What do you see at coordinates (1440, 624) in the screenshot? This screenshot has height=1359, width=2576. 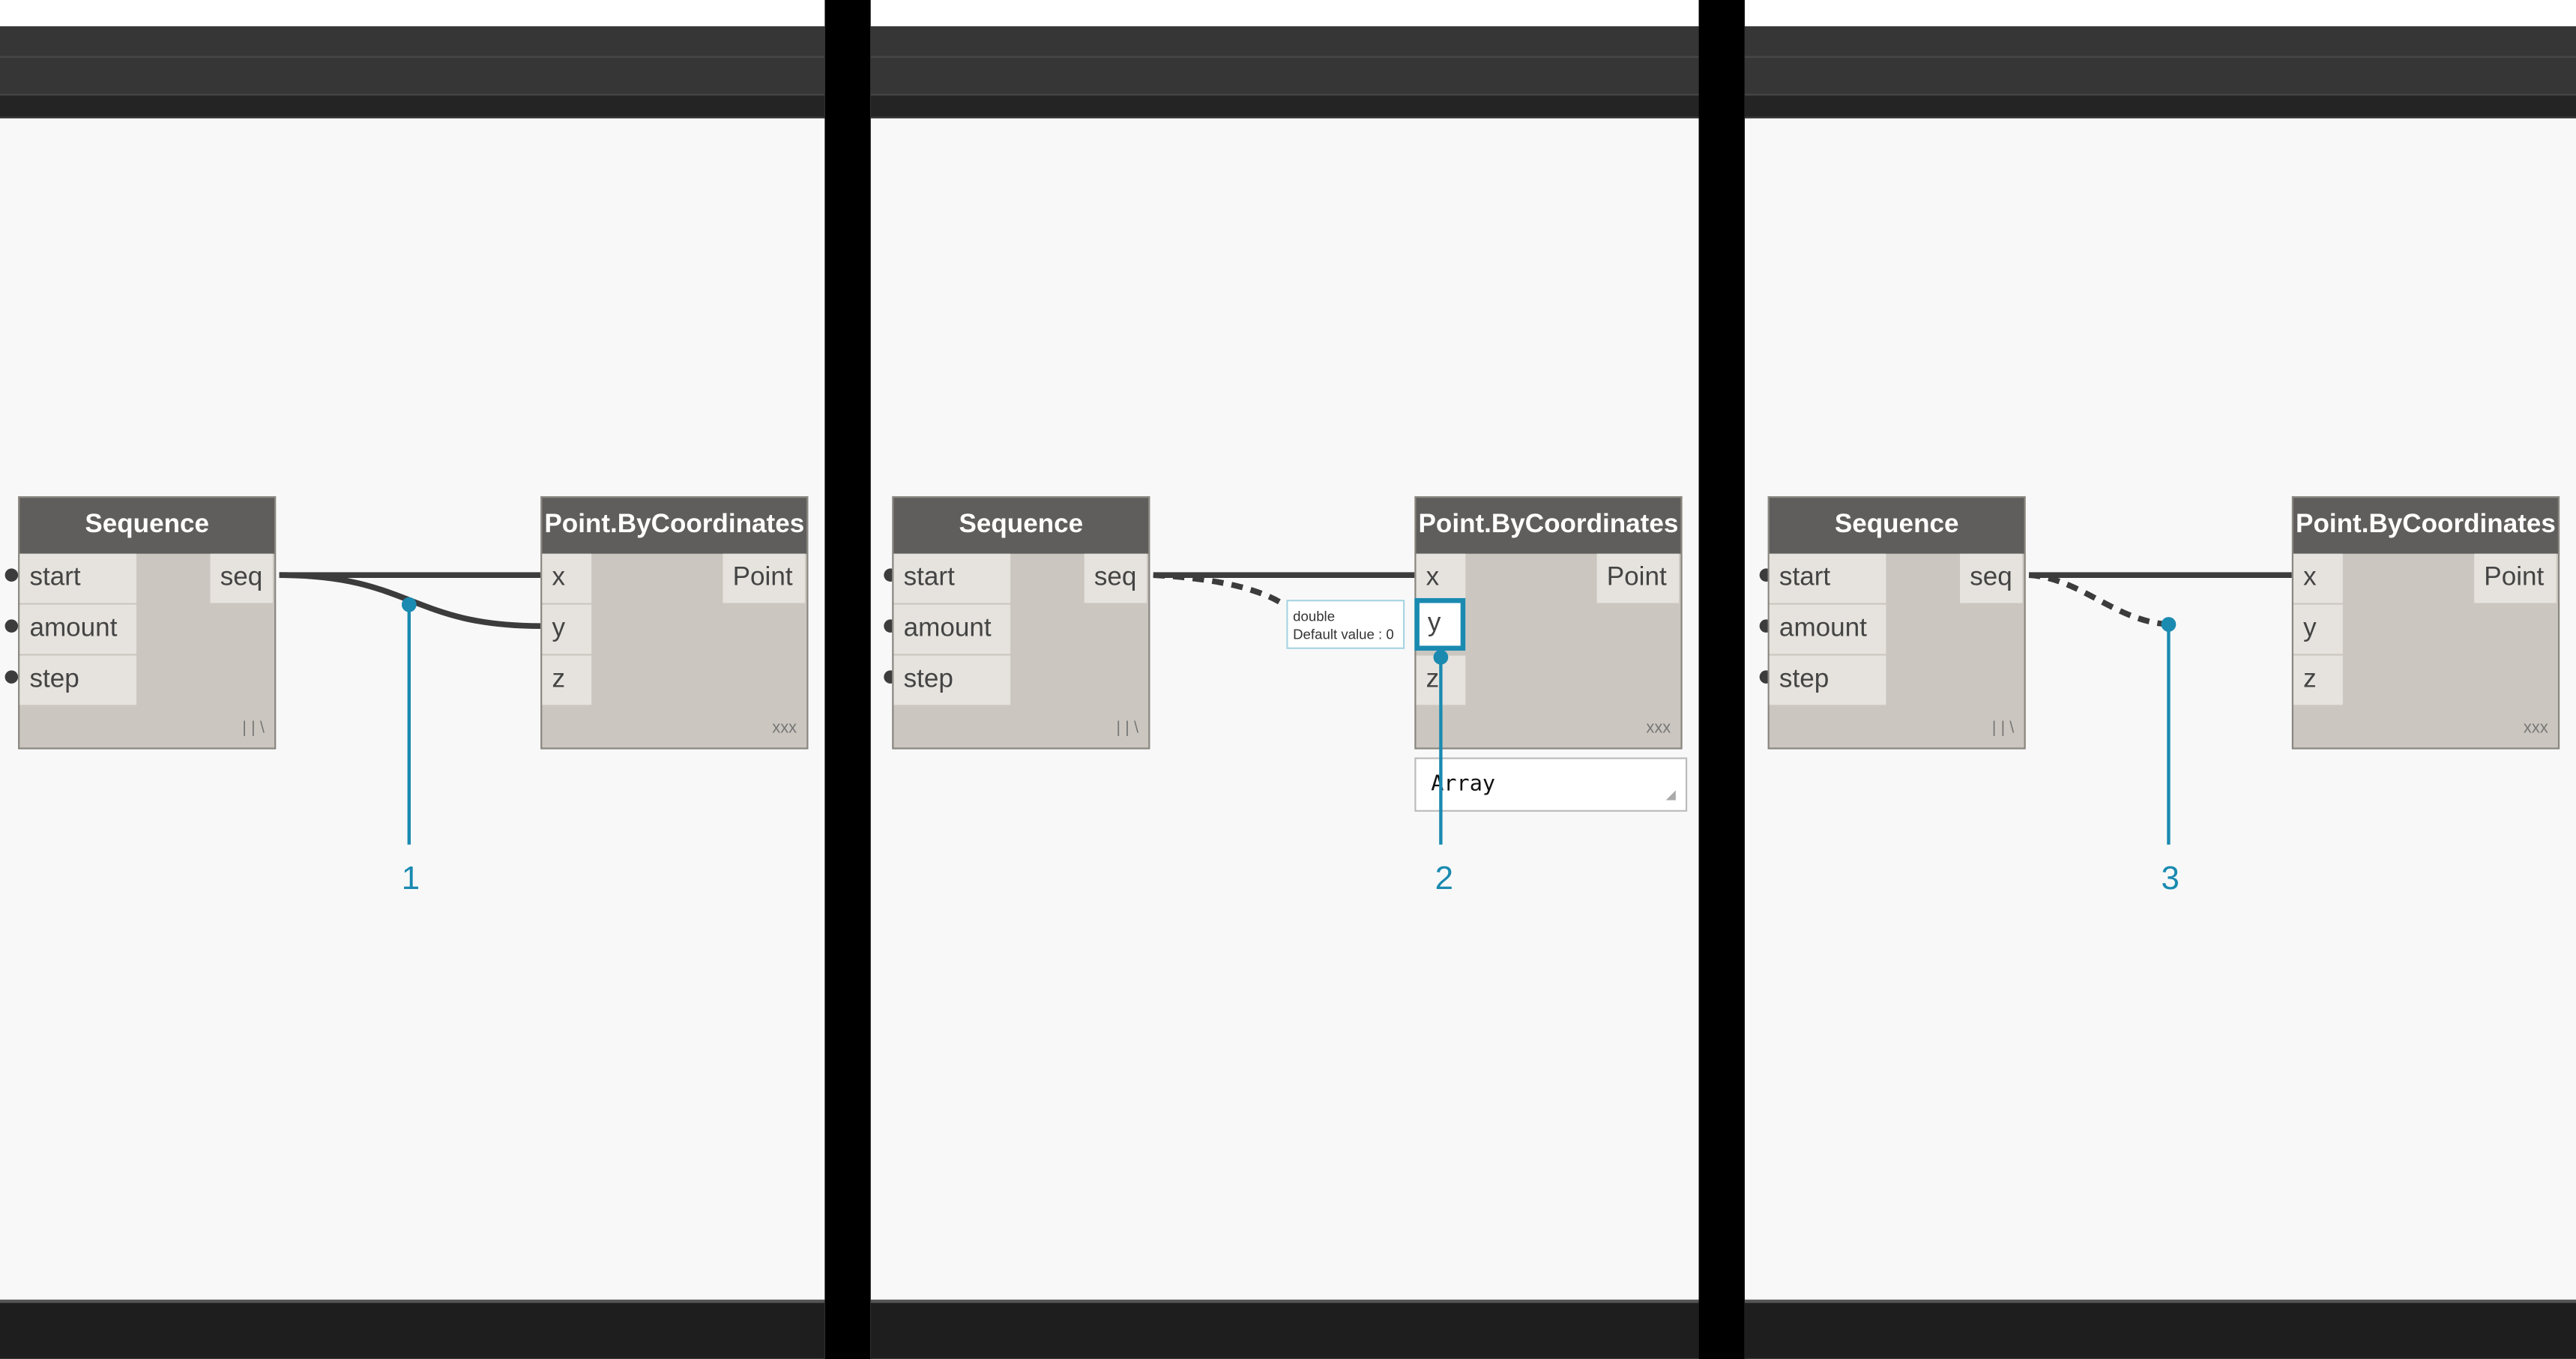 I see `input-y-highlighted: y` at bounding box center [1440, 624].